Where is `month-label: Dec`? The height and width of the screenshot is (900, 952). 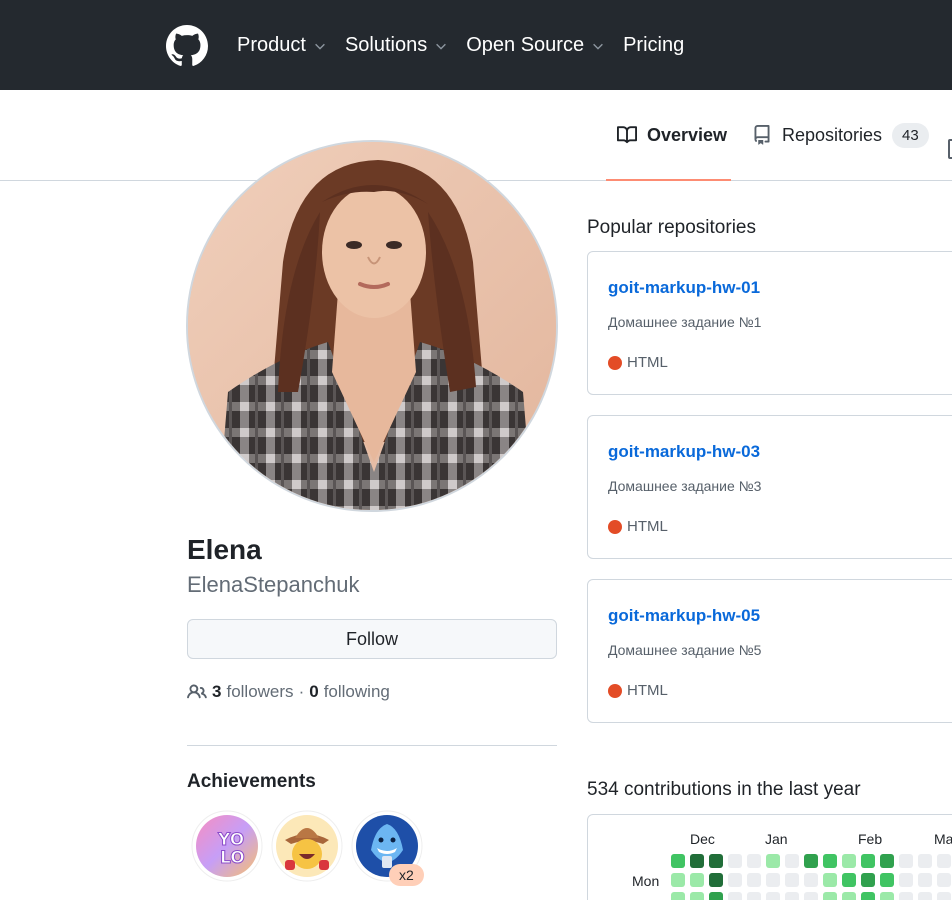 month-label: Dec is located at coordinates (702, 839).